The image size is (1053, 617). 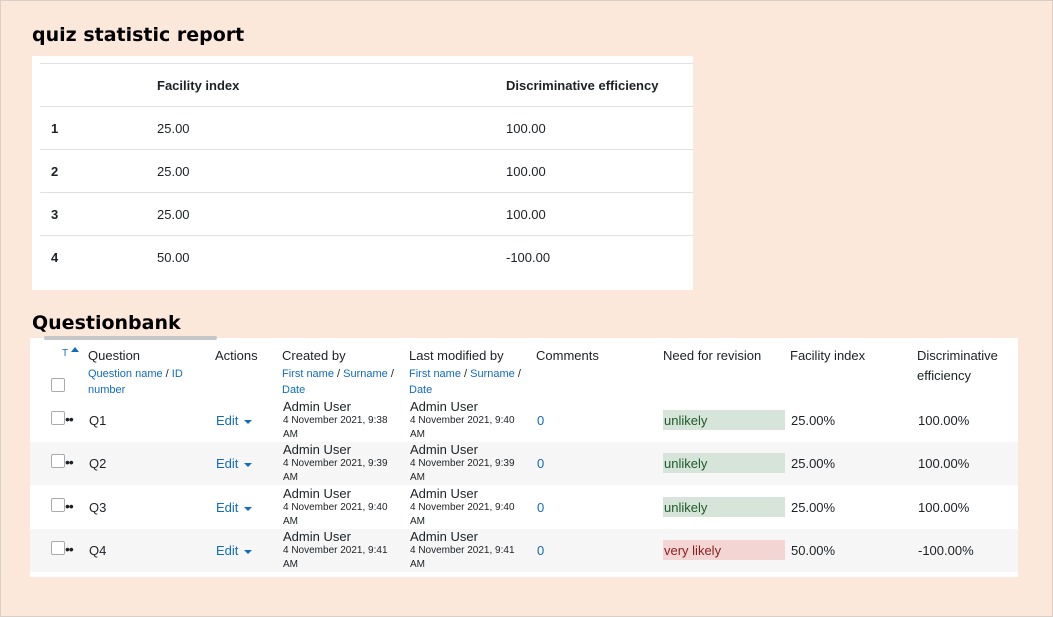 What do you see at coordinates (335, 514) in the screenshot?
I see `created-date: 4 November 2021, 9:40 AM` at bounding box center [335, 514].